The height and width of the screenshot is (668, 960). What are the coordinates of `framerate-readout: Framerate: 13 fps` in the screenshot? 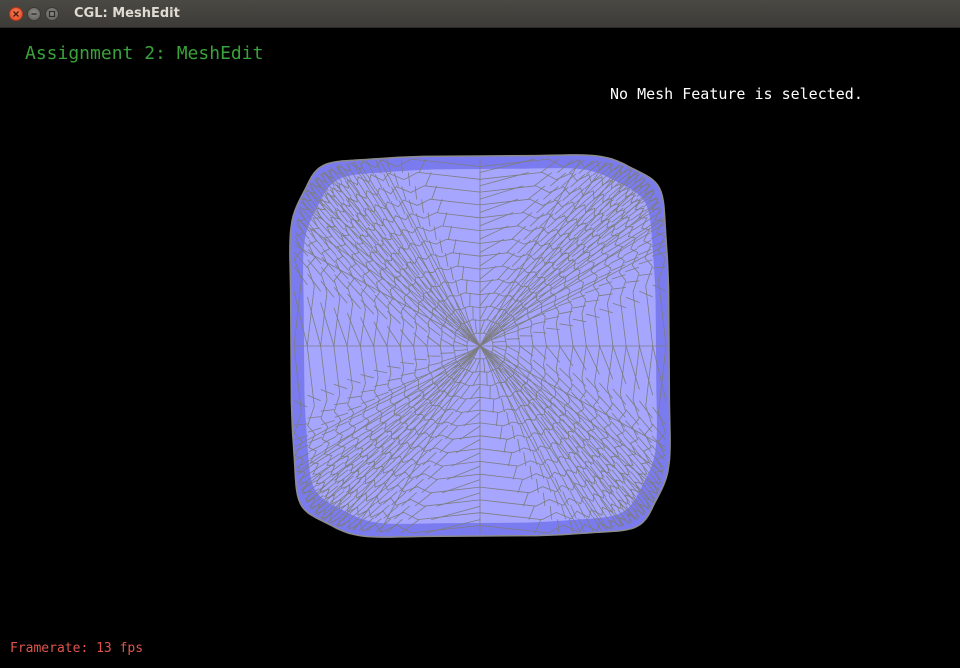 It's located at (77, 648).